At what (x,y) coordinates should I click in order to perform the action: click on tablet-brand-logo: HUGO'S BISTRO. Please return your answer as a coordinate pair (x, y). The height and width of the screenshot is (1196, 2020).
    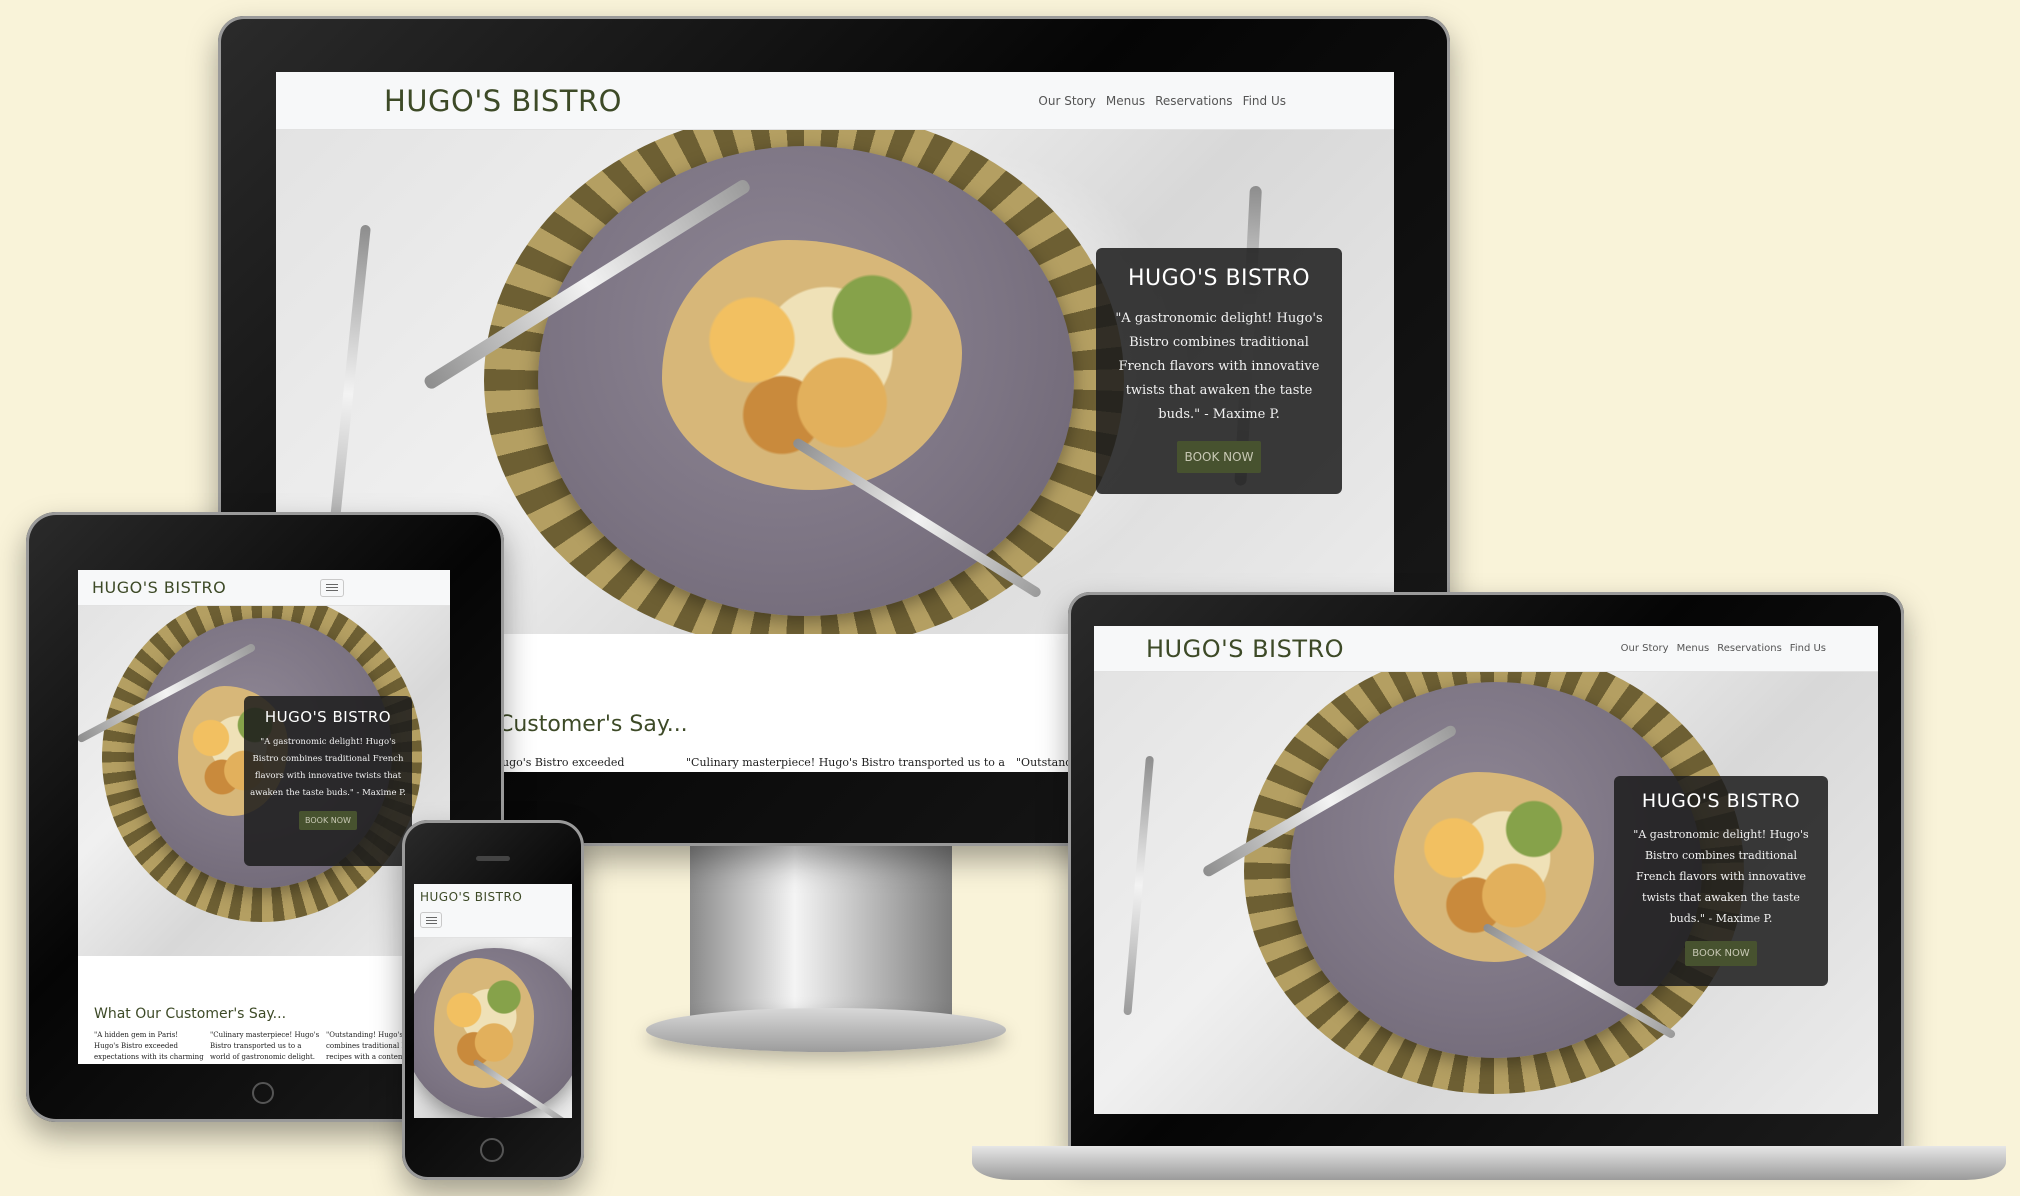
    Looking at the image, I should click on (159, 587).